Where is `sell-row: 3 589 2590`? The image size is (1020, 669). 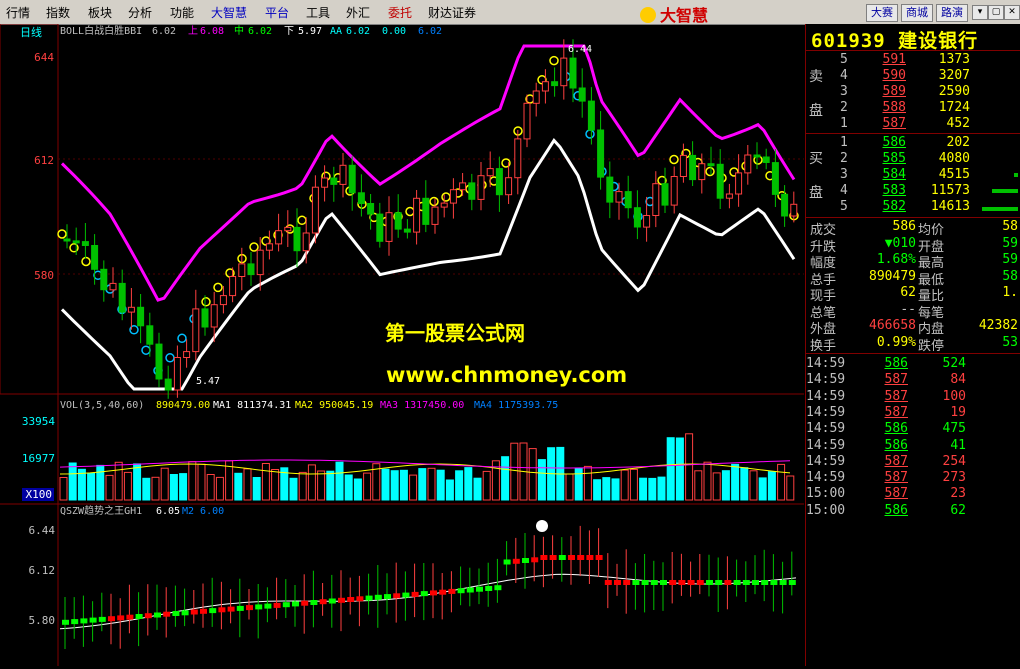
sell-row: 3 589 2590 is located at coordinates (913, 92).